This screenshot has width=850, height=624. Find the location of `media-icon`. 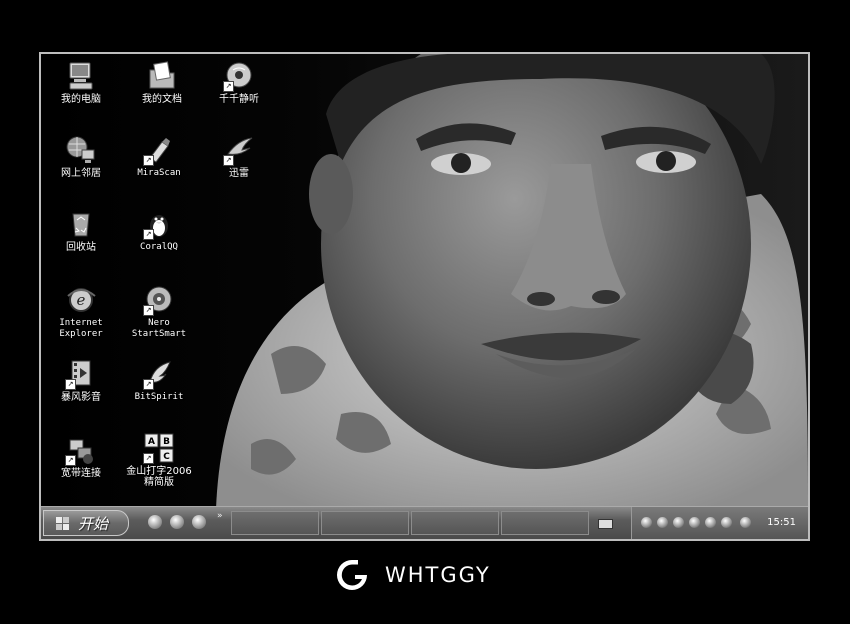

media-icon is located at coordinates (177, 522).